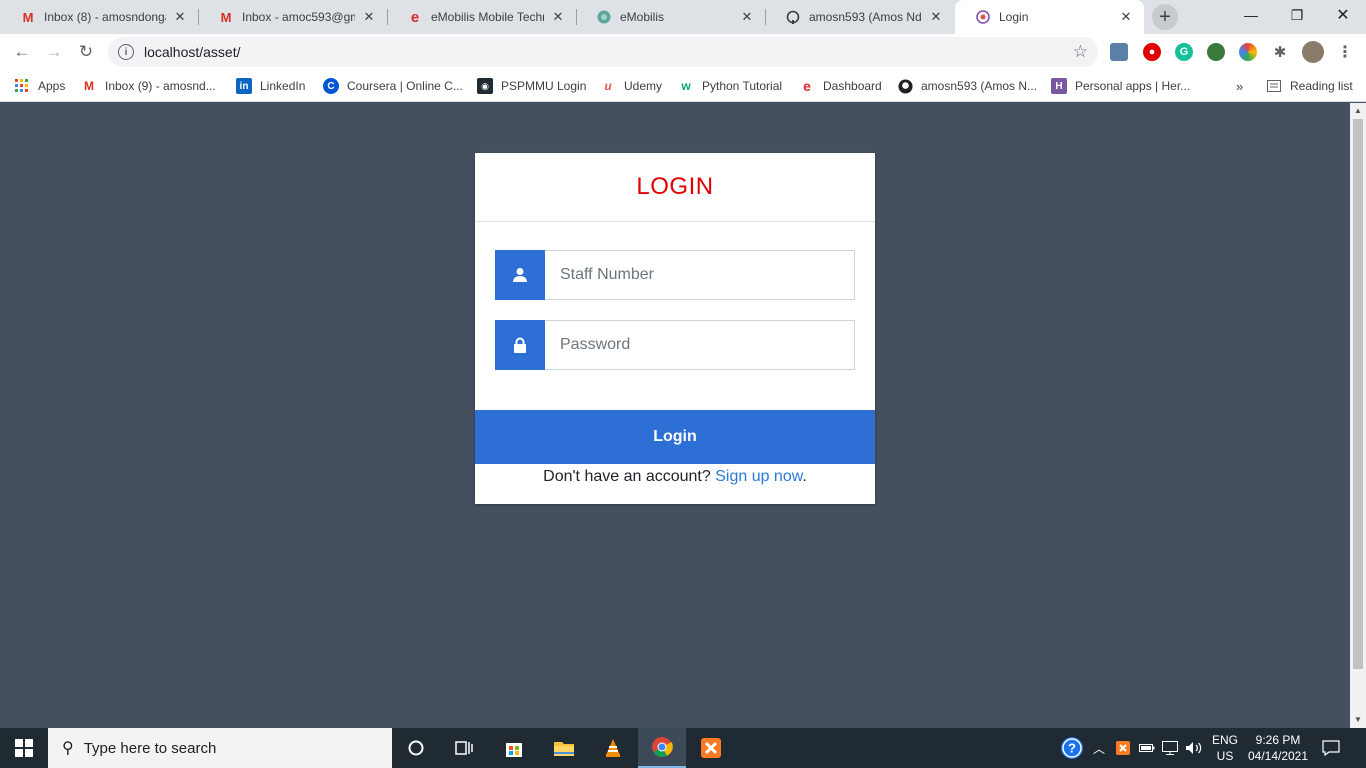 This screenshot has height=768, width=1366. I want to click on tray-overflow-chevron-icon: ︿, so click(1099, 748).